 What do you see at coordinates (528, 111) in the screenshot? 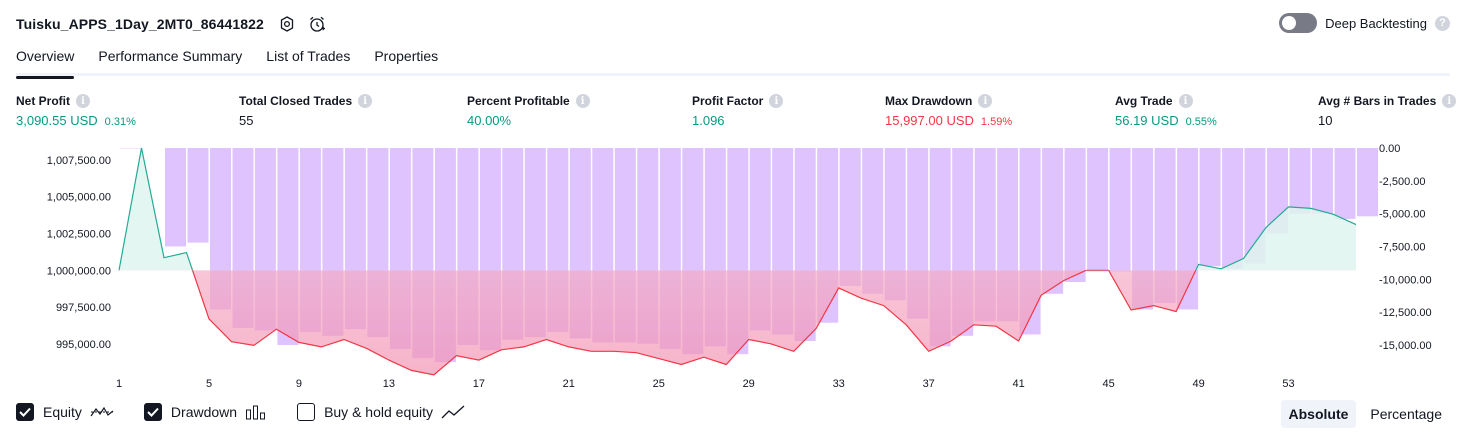
I see `metric-percent-profitable: Percent Profitable i 40.00%` at bounding box center [528, 111].